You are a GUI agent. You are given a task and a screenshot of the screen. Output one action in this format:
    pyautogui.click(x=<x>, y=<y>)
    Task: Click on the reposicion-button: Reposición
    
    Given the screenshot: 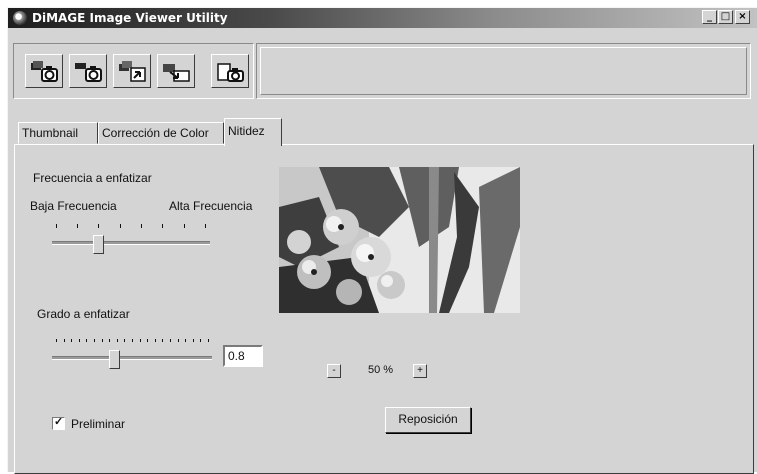 What is the action you would take?
    pyautogui.click(x=428, y=420)
    